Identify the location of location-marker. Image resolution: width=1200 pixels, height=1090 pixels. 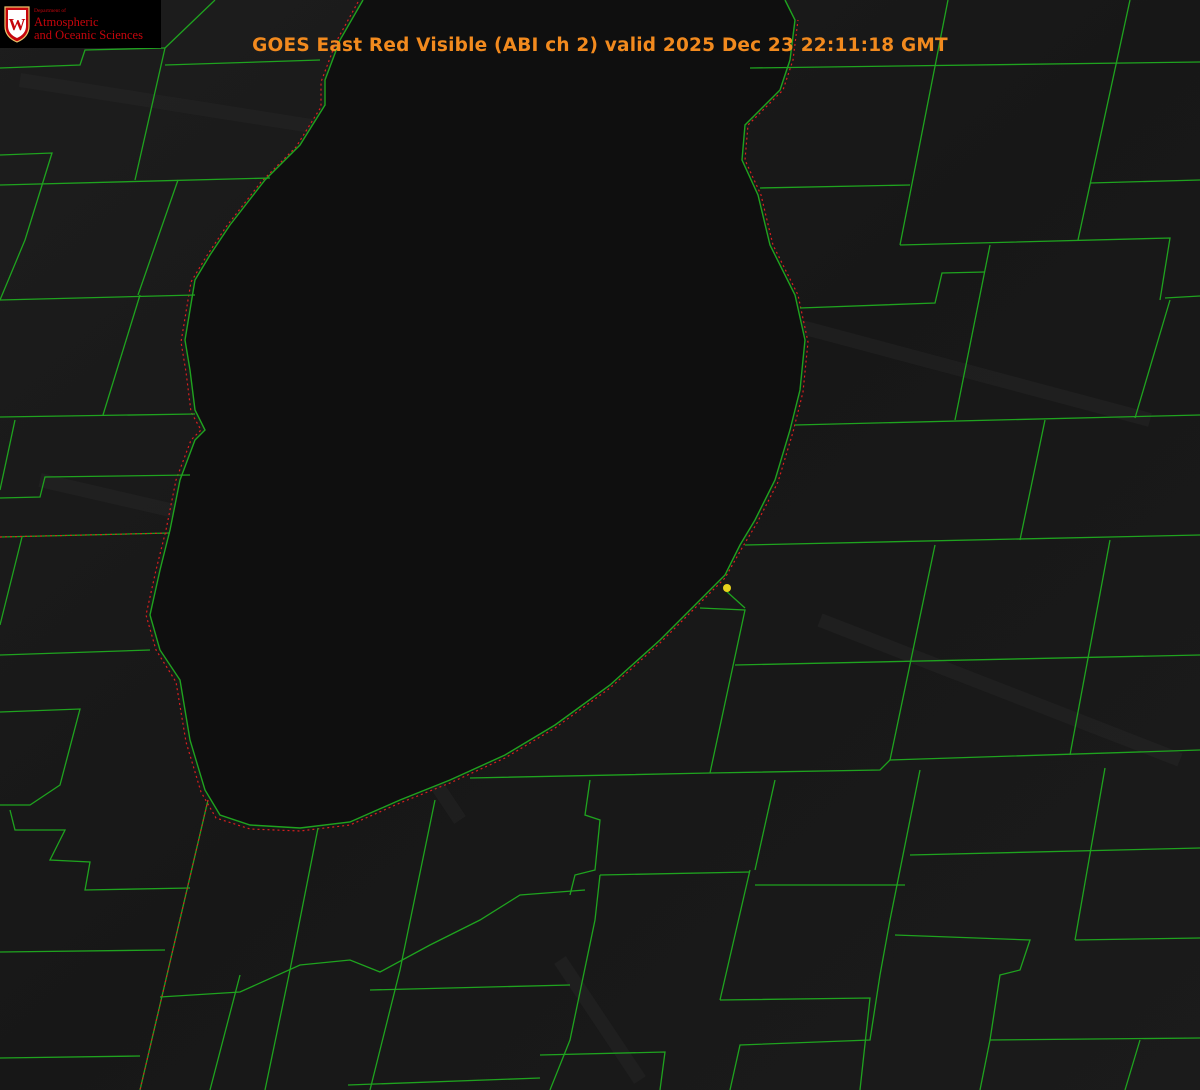
(727, 588).